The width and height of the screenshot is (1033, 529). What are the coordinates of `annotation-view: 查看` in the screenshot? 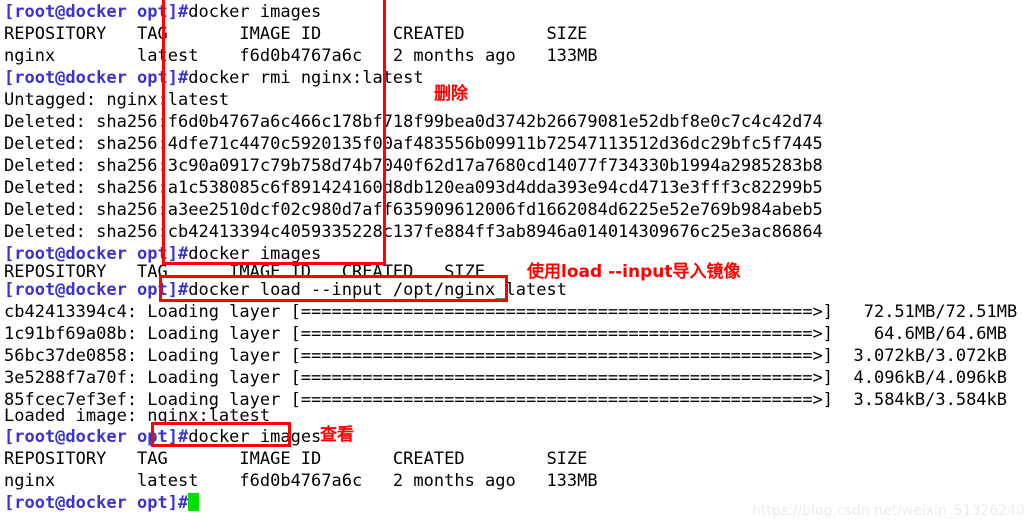 It's located at (337, 435).